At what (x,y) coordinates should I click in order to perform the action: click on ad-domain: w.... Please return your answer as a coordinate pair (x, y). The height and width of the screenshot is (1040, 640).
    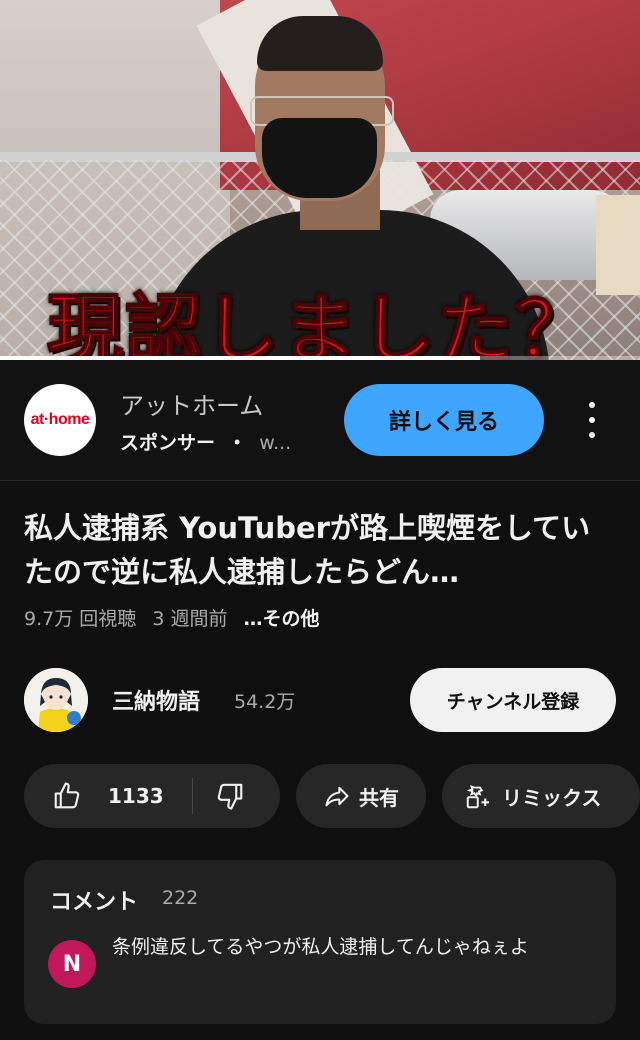
    Looking at the image, I should click on (275, 443).